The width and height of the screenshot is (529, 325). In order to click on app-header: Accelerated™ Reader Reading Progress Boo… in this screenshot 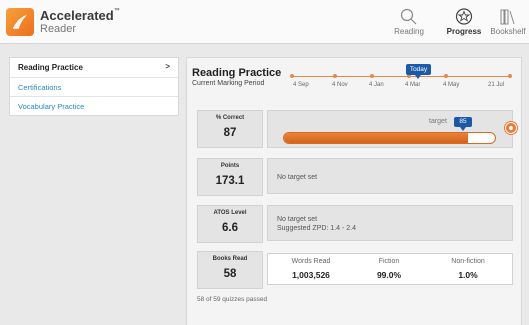, I will do `click(264, 22)`.